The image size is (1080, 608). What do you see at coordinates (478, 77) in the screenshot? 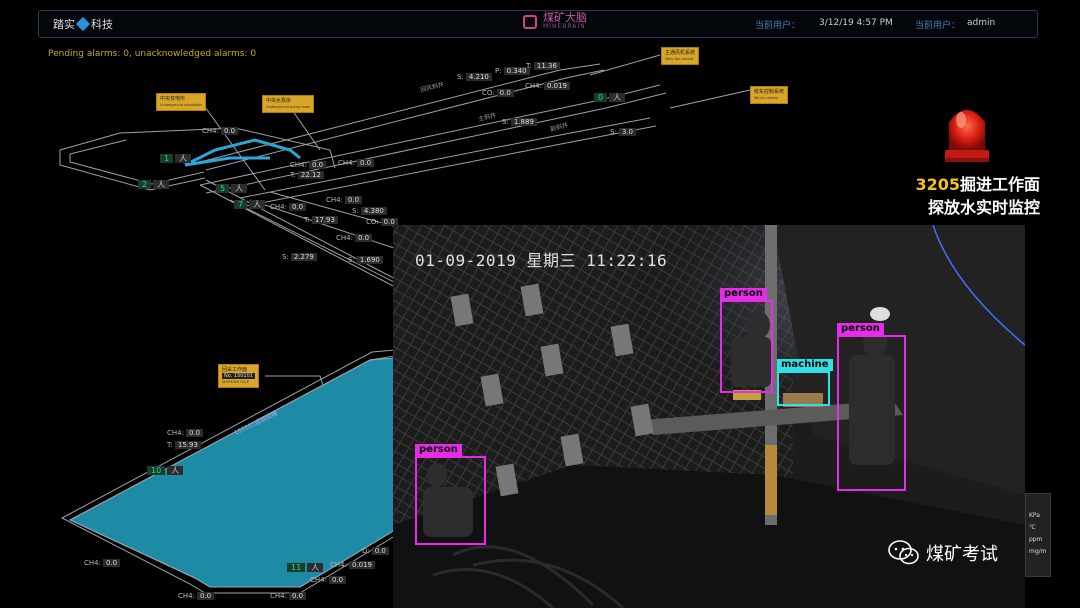
I see `reading-value: 4.210` at bounding box center [478, 77].